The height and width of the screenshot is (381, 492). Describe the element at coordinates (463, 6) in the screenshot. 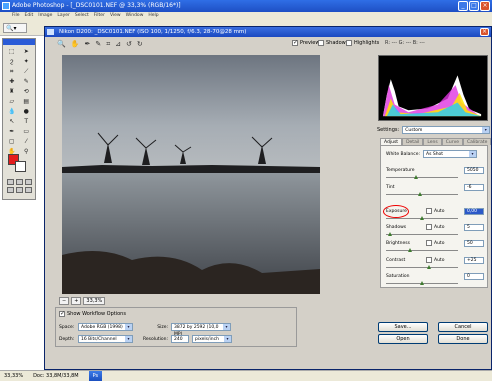

I see `minimize-button: _` at that location.